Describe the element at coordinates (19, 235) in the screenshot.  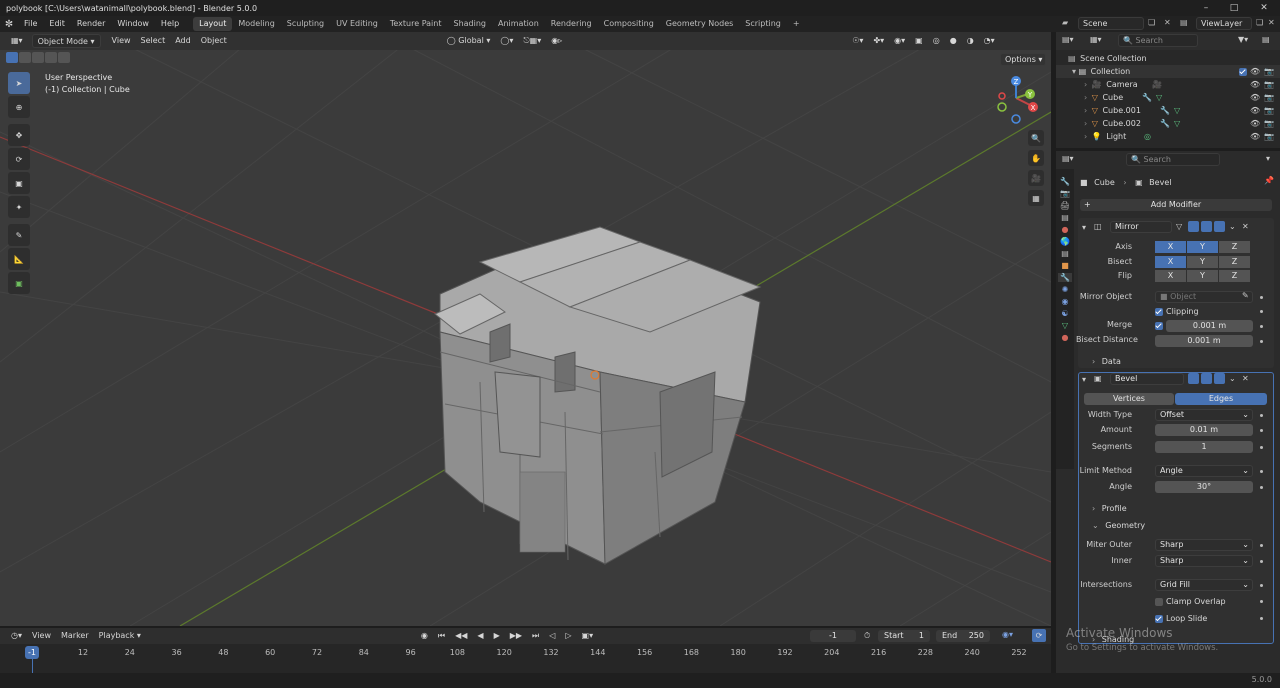
I see `annotate-tool-icon: ✎` at that location.